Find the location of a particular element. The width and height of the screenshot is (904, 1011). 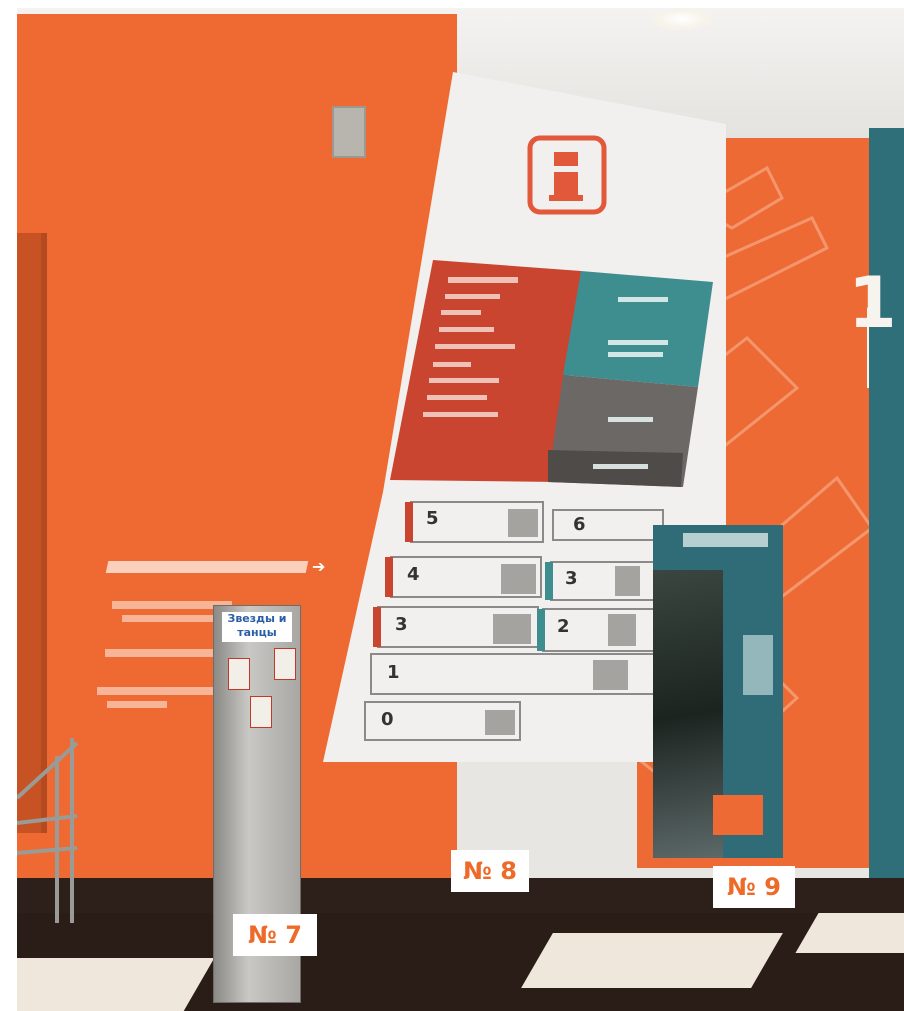

floor-numeral: 1 is located at coordinates (872, 303).